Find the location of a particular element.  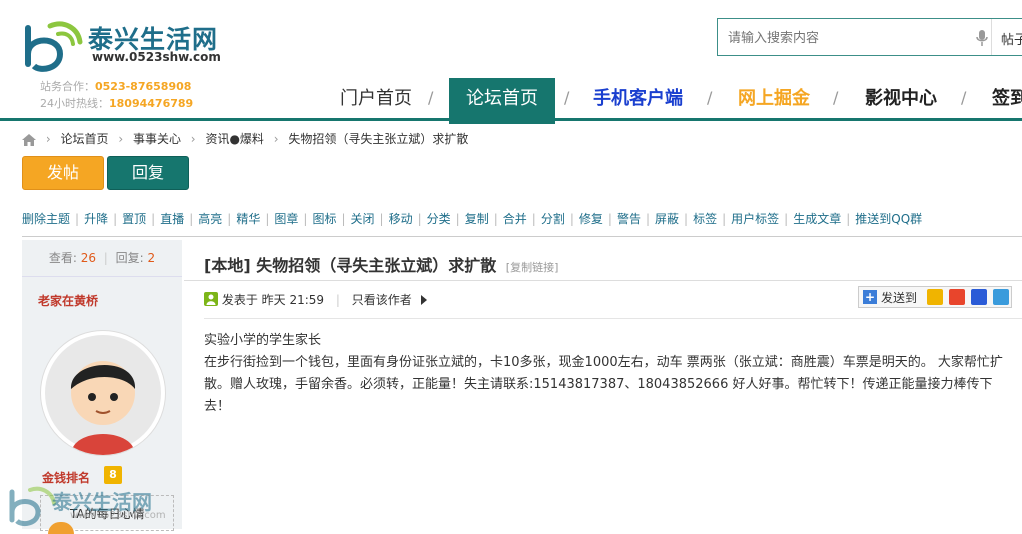

admin-action-18: 用户标签 is located at coordinates (755, 219).